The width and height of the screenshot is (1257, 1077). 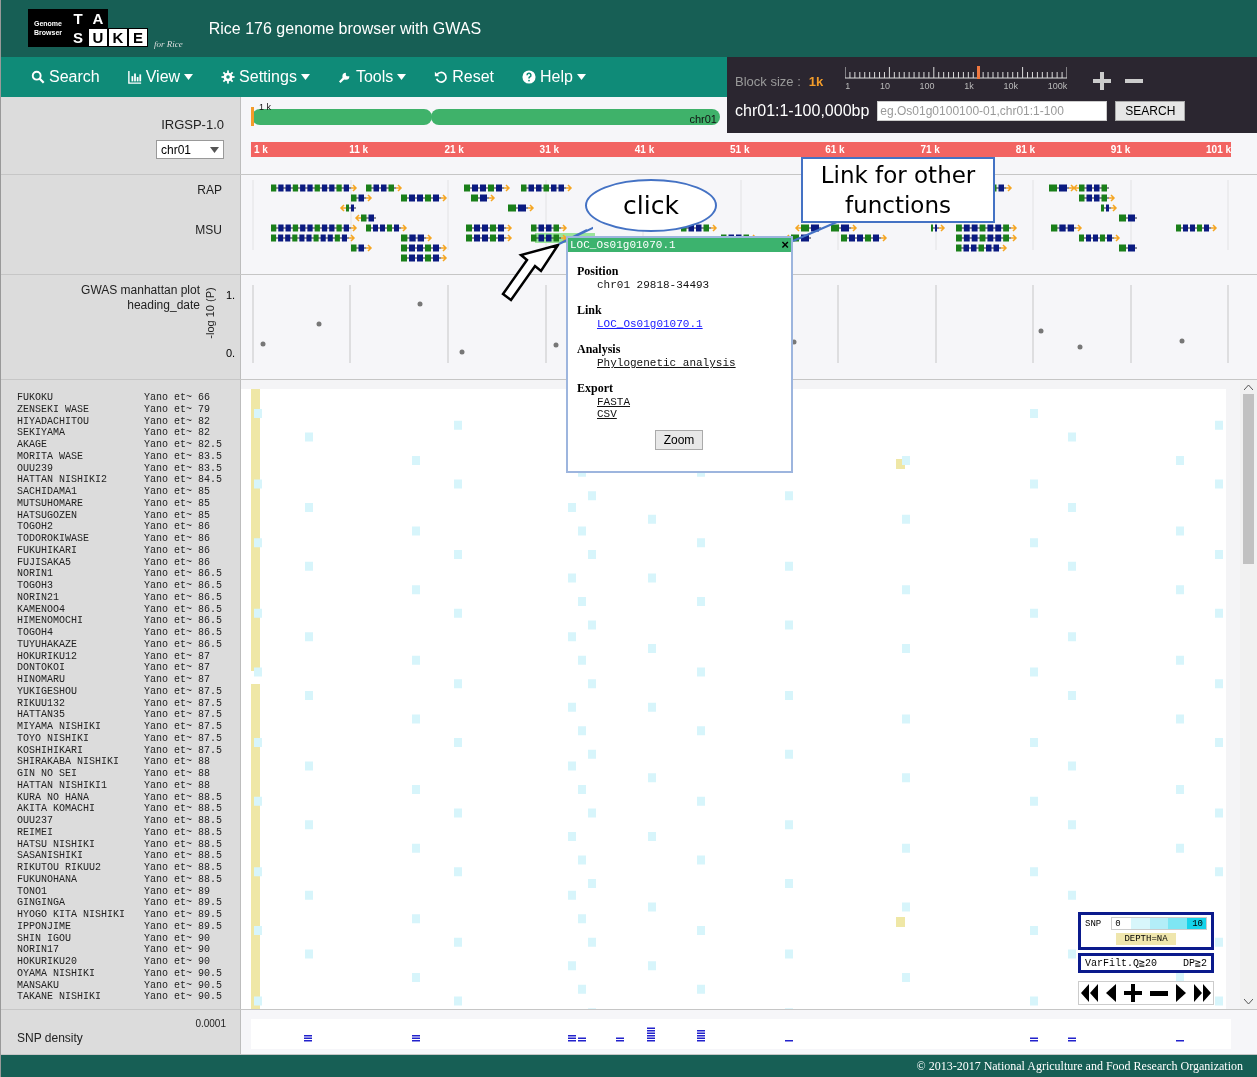 I want to click on menu-item: Reset, so click(x=464, y=77).